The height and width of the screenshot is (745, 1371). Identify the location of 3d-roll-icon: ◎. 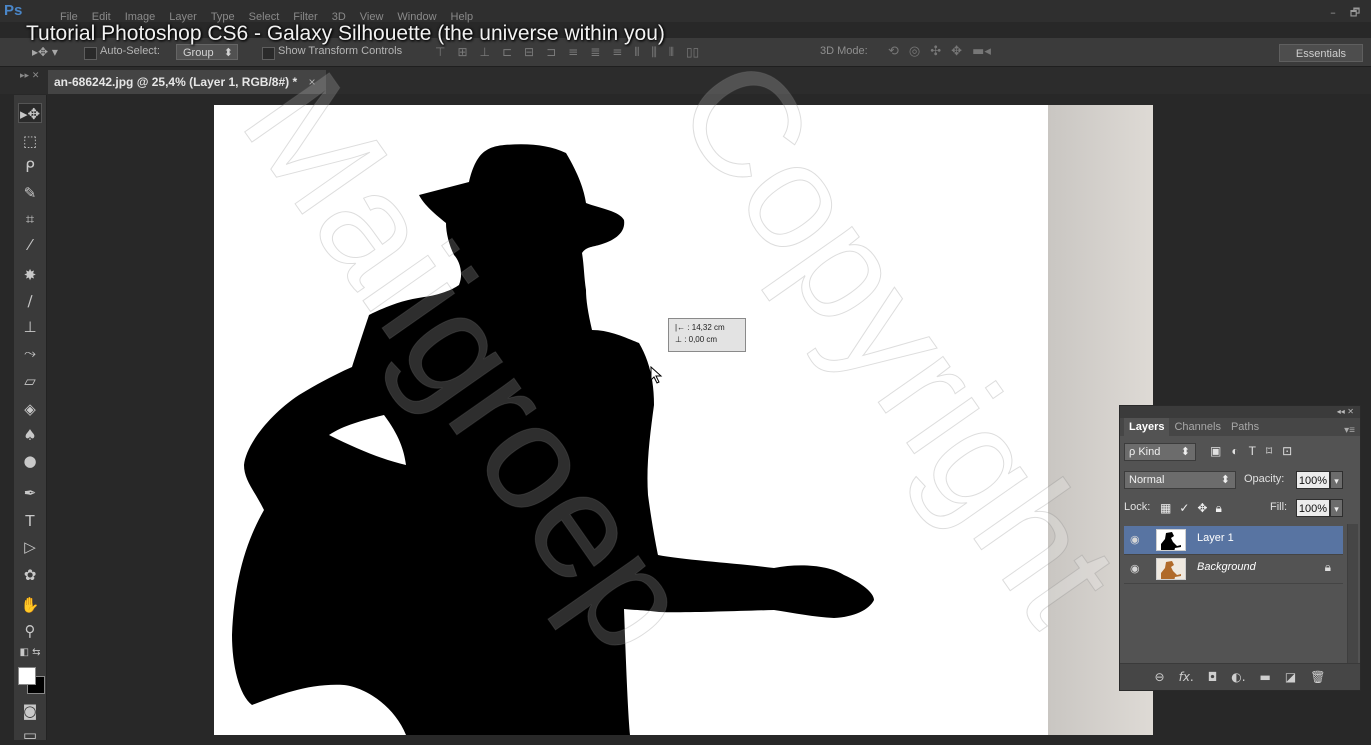
(914, 51).